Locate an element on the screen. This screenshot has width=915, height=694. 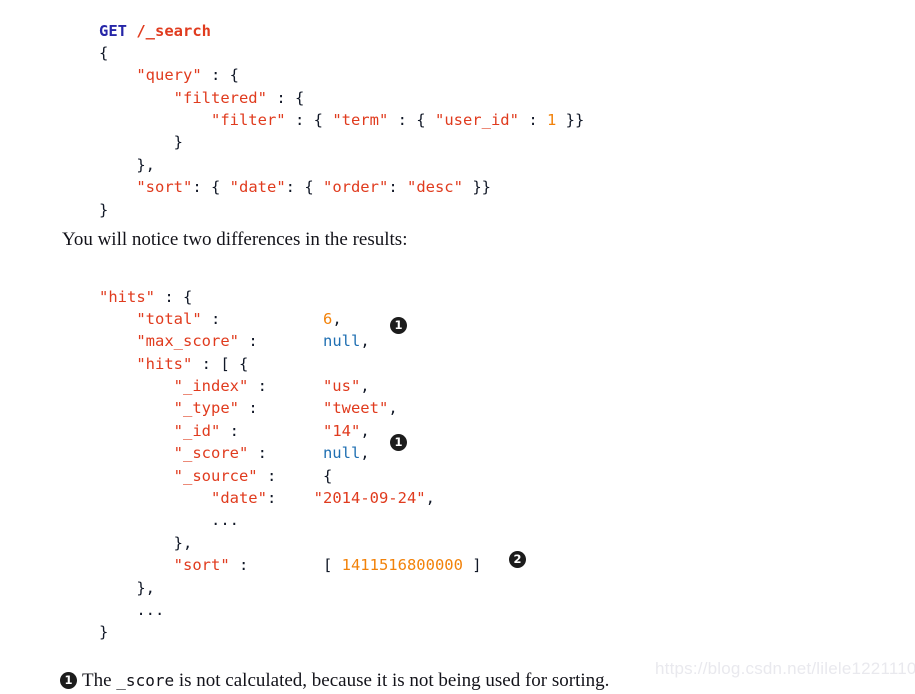
code-token-verb: GET is located at coordinates (113, 30).